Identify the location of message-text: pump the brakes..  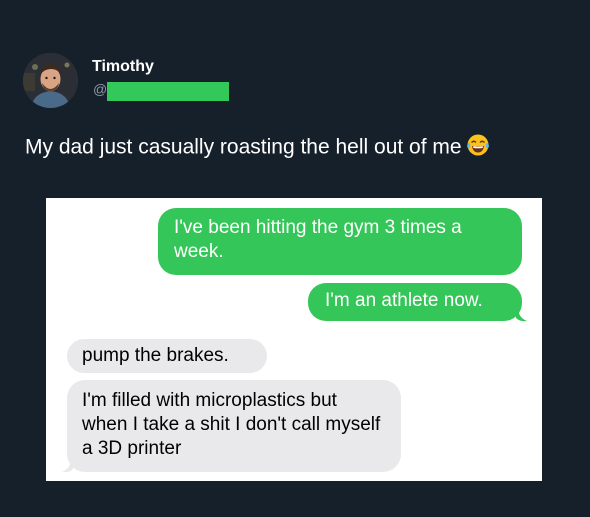
(155, 355).